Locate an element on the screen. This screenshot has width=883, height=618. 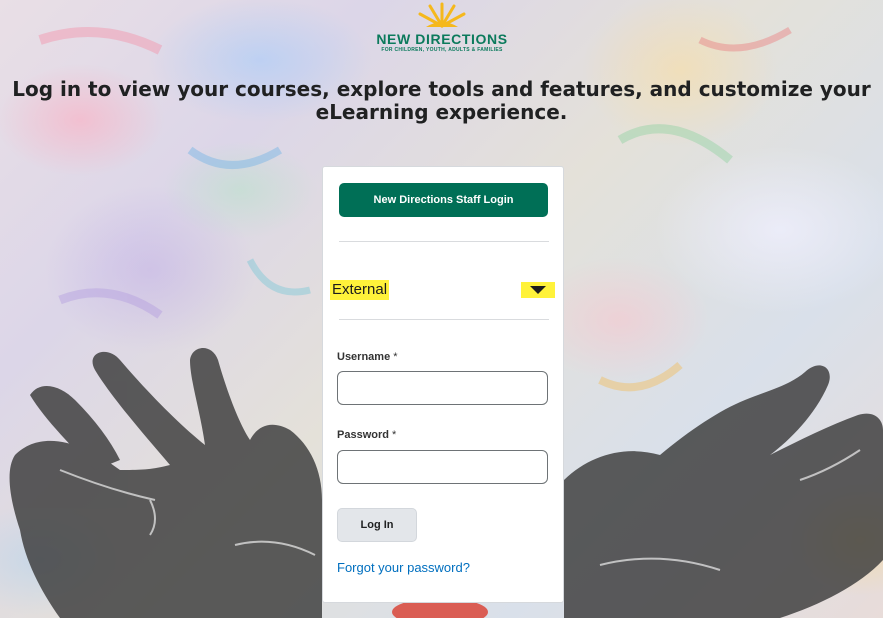
sun-logo-icon is located at coordinates (442, 15).